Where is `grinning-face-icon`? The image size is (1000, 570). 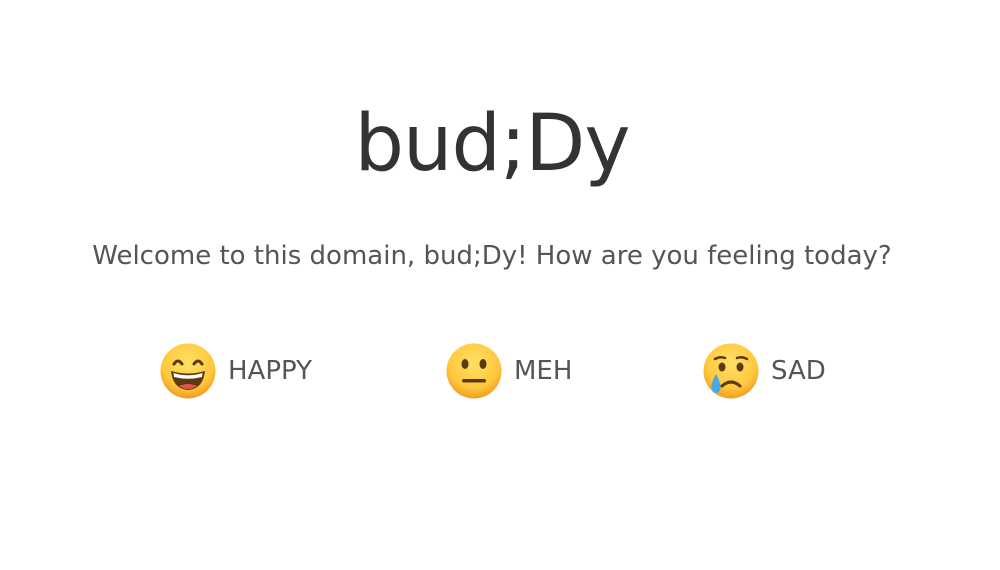
grinning-face-icon is located at coordinates (188, 371).